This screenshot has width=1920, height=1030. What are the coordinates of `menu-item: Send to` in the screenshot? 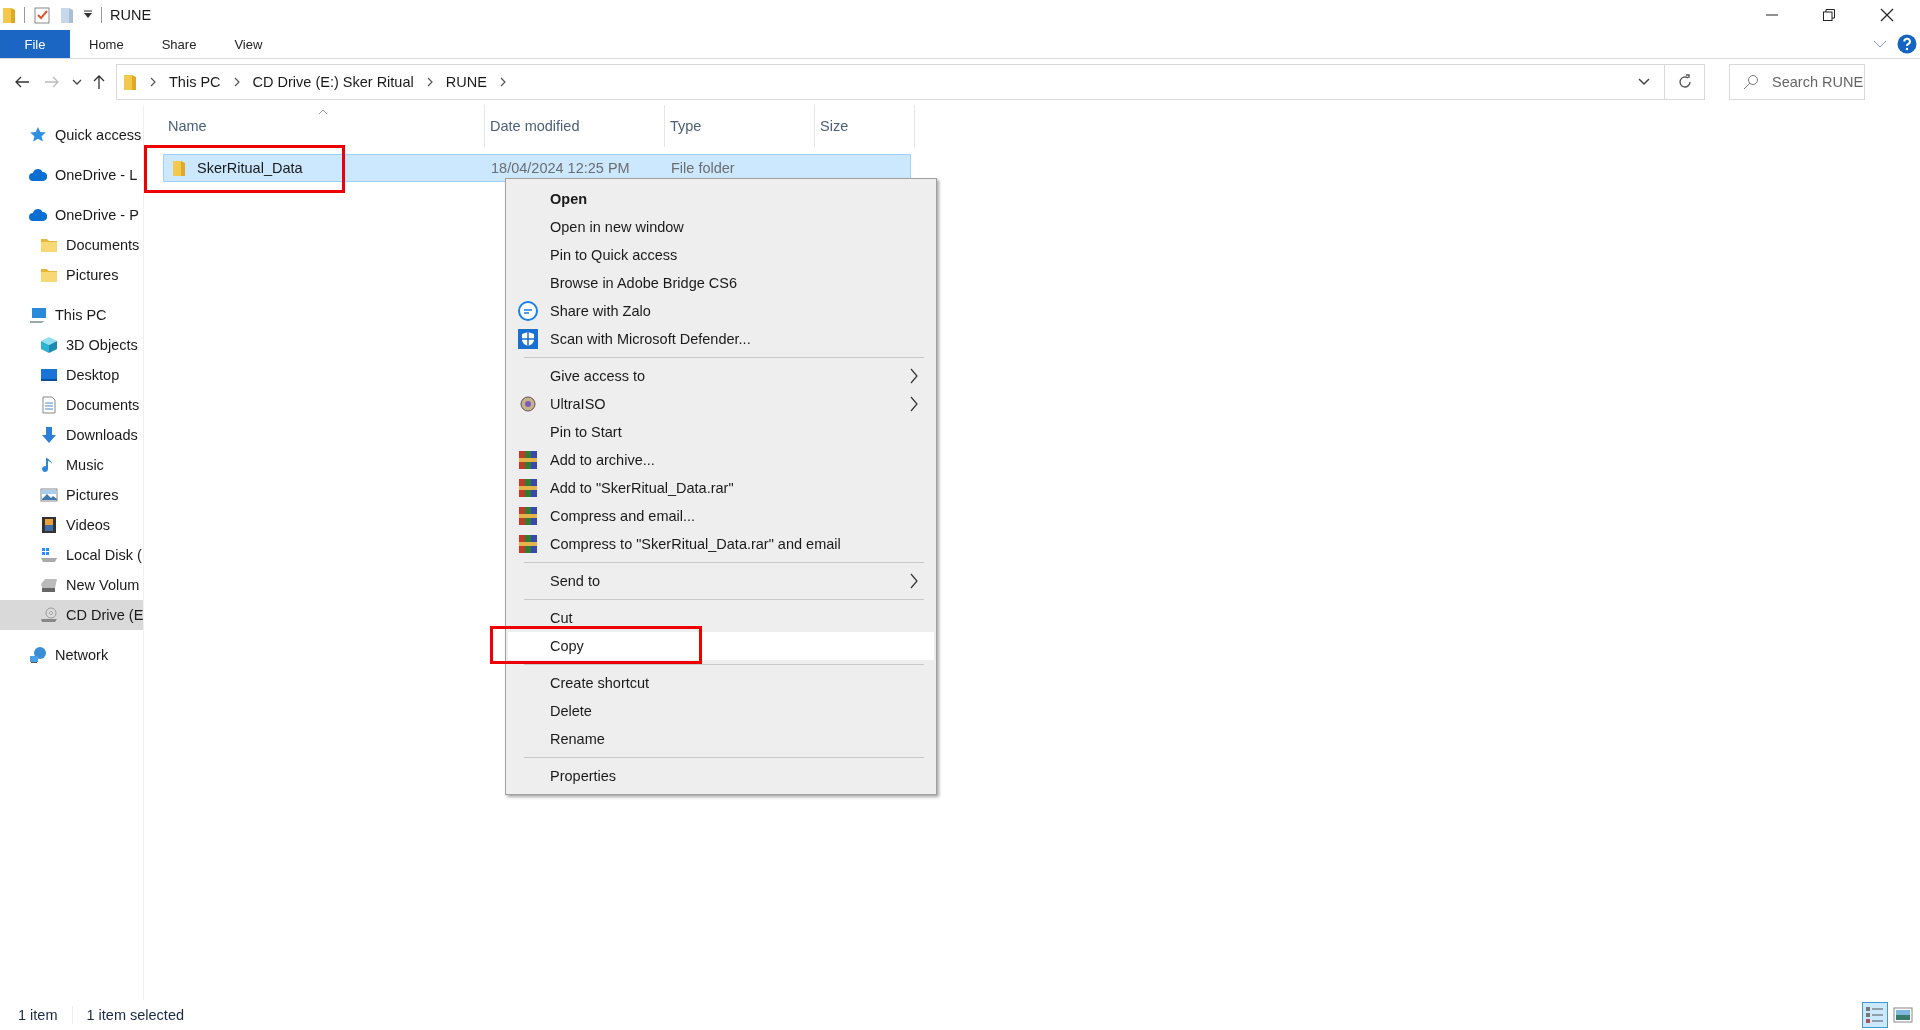 It's located at (721, 581).